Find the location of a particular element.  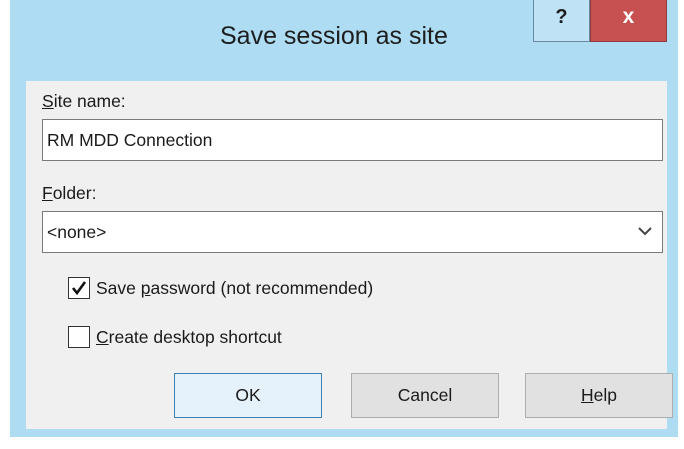

checkmark-icon is located at coordinates (79, 288).